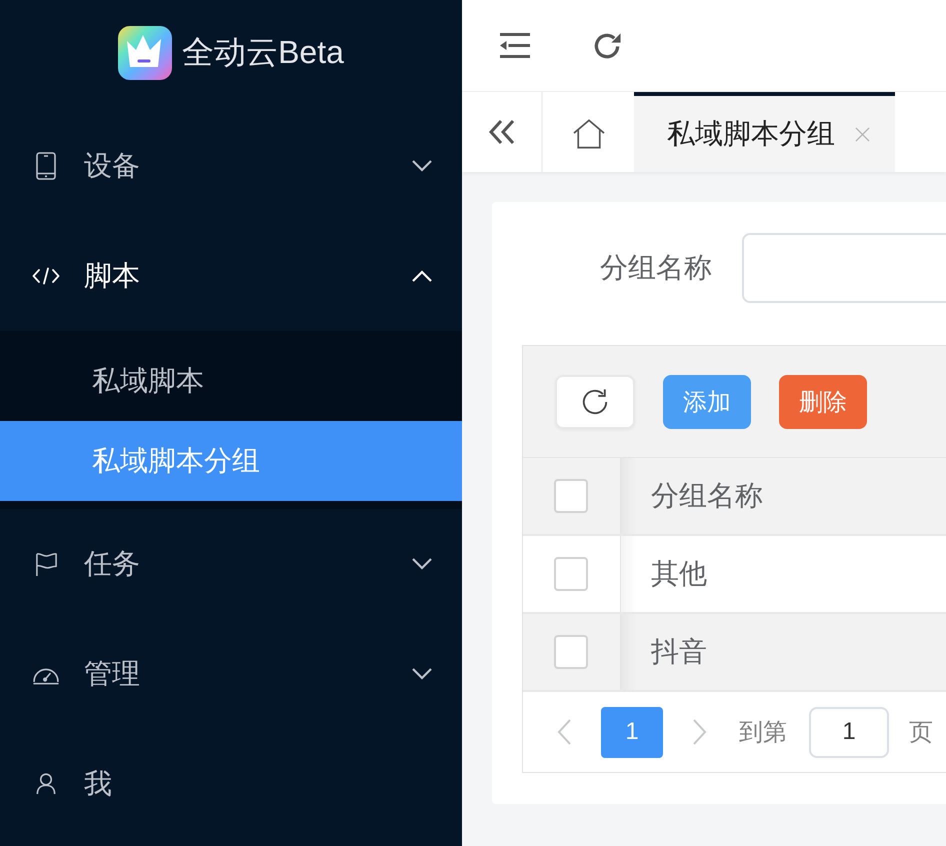 The image size is (946, 846). Describe the element at coordinates (46, 564) in the screenshot. I see `flag-icon` at that location.